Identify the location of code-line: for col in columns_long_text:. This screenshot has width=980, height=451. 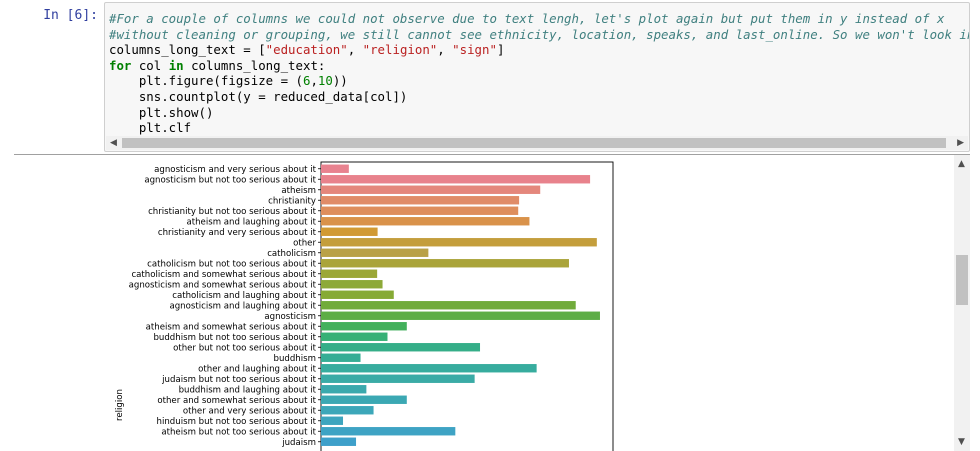
(217, 65).